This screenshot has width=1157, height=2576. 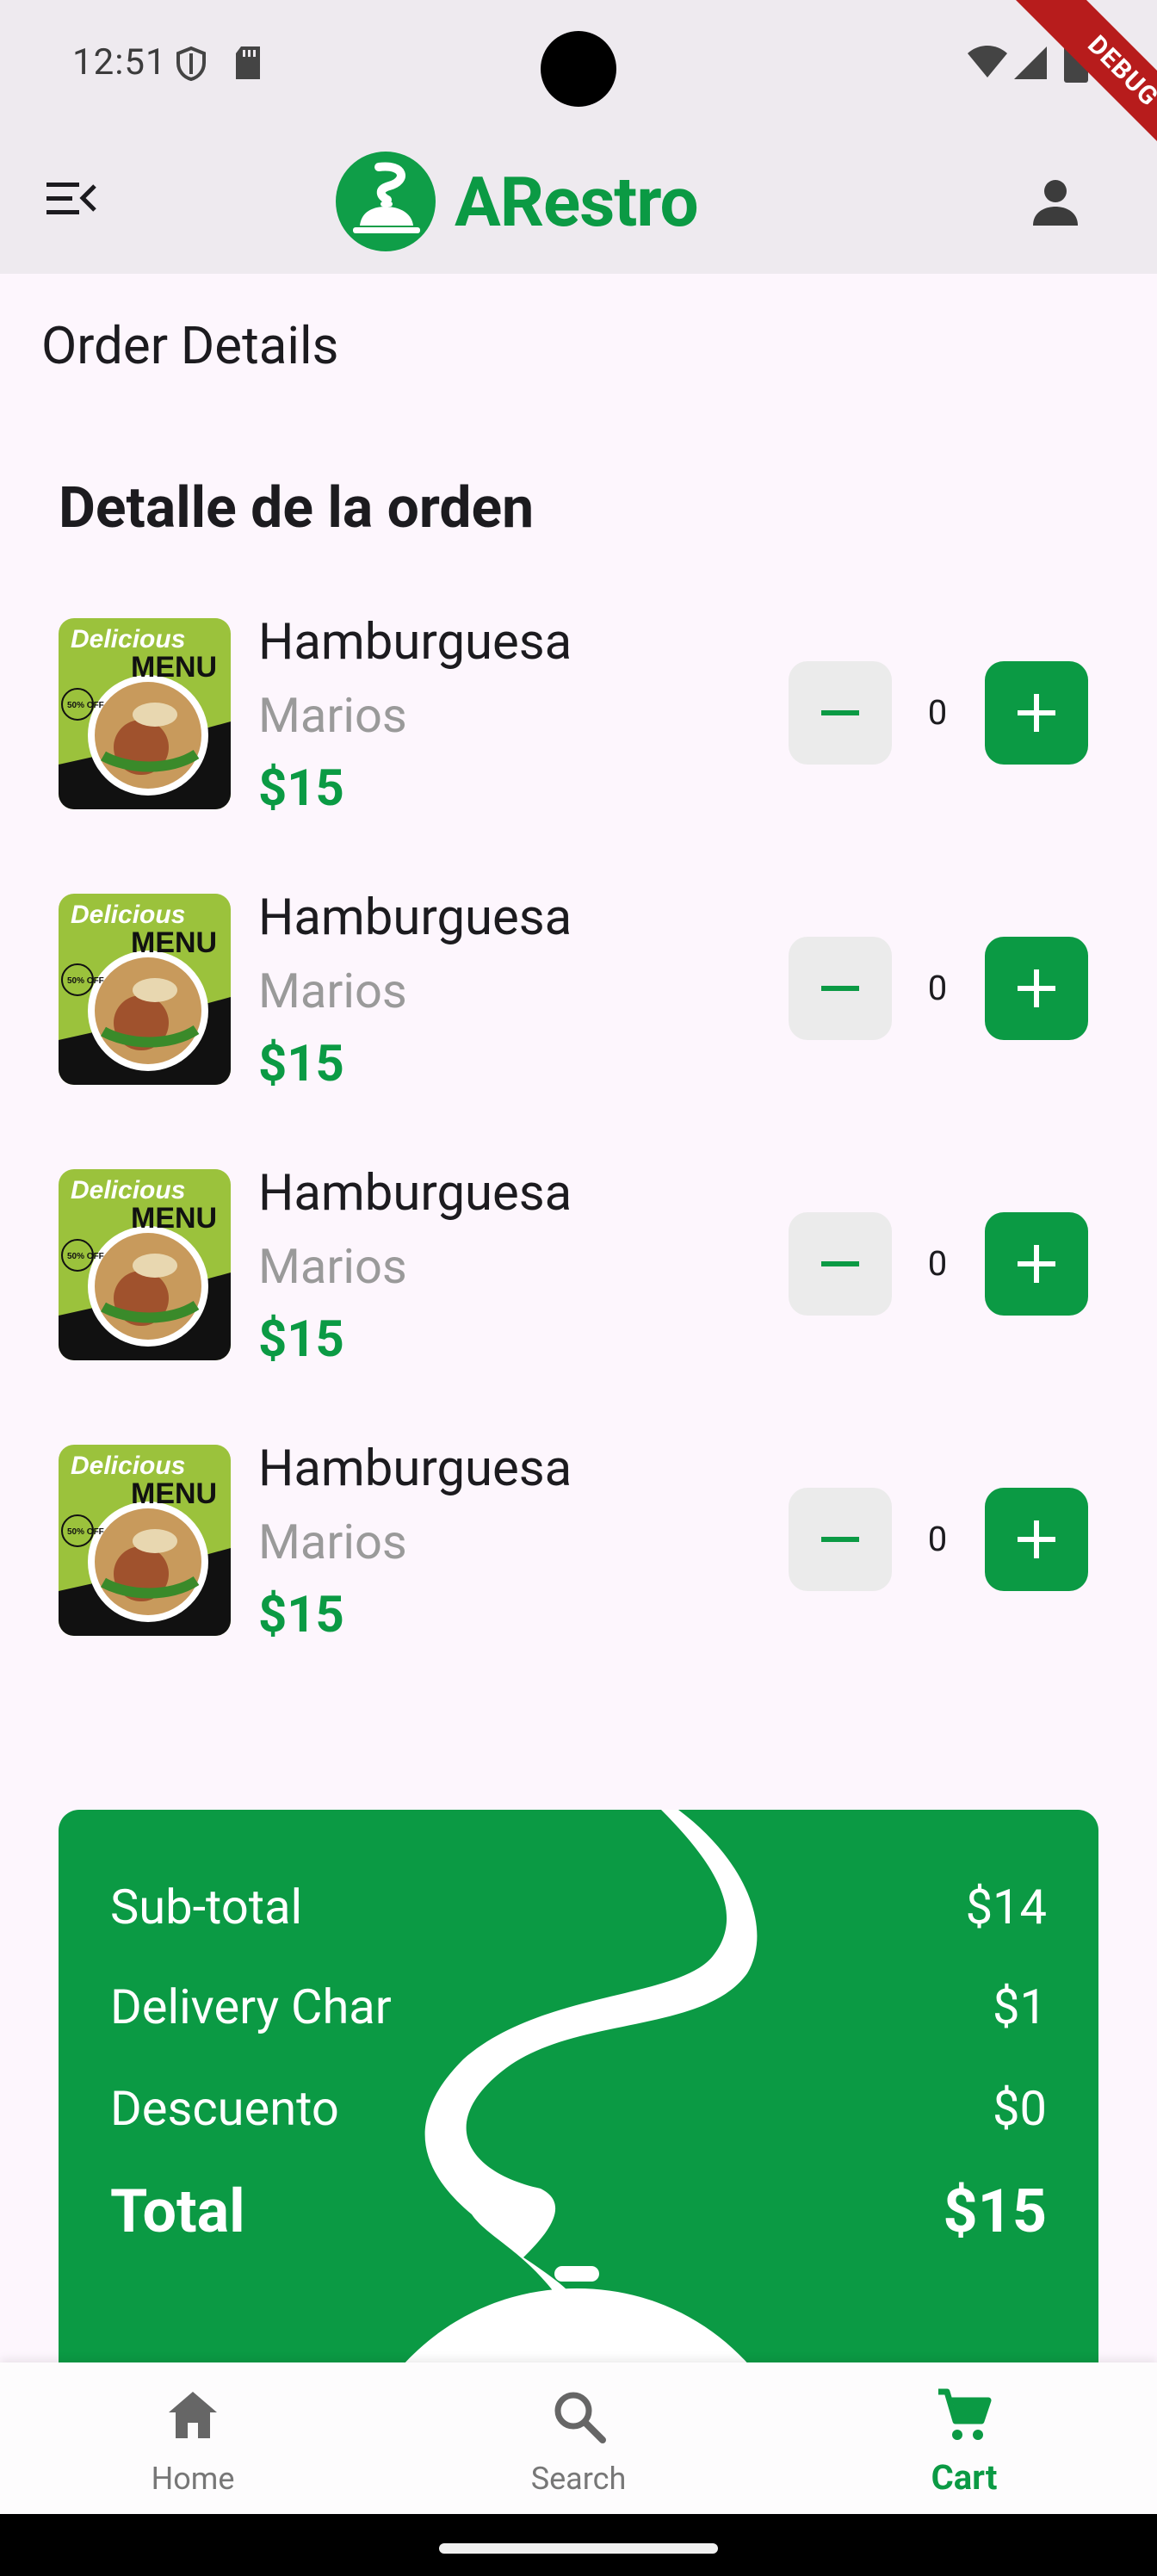 What do you see at coordinates (988, 64) in the screenshot?
I see `wifi-icon` at bounding box center [988, 64].